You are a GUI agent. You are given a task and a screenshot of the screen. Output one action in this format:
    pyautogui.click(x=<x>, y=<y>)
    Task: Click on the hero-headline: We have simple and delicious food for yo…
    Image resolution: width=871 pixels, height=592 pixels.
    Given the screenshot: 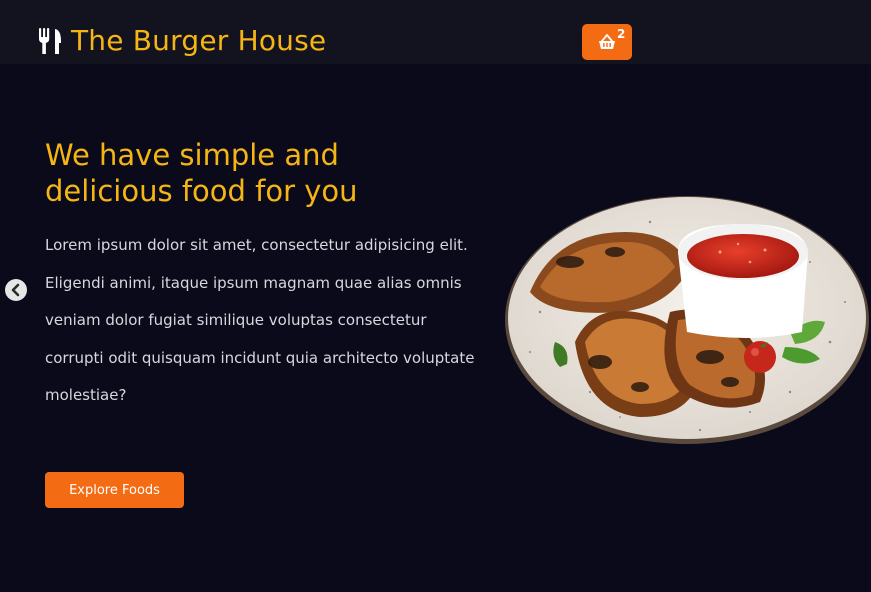 What is the action you would take?
    pyautogui.click(x=201, y=173)
    